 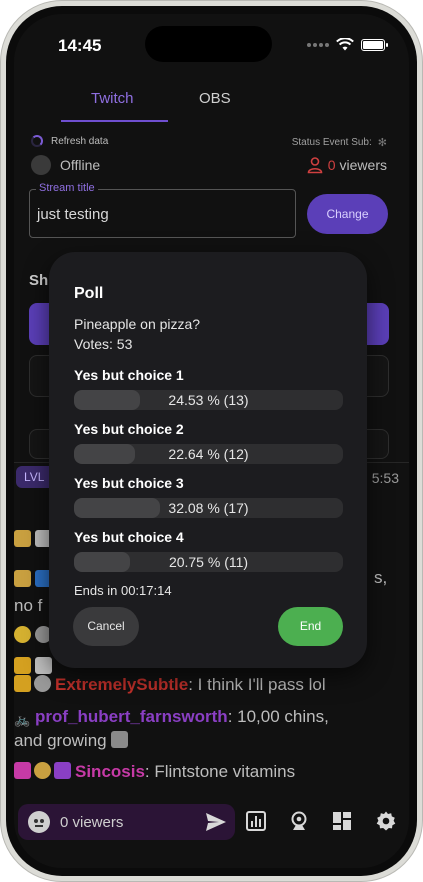 I want to click on status-event-sub-label: Status Event Sub:, so click(x=331, y=142).